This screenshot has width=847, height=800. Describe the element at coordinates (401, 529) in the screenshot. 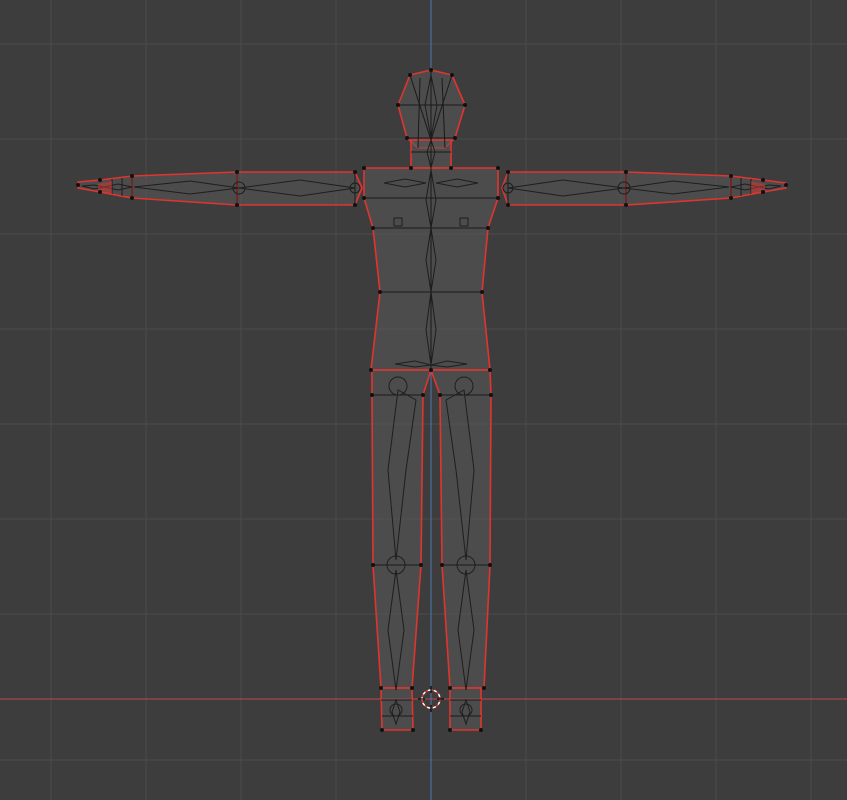

I see `mesh-leg-left` at that location.